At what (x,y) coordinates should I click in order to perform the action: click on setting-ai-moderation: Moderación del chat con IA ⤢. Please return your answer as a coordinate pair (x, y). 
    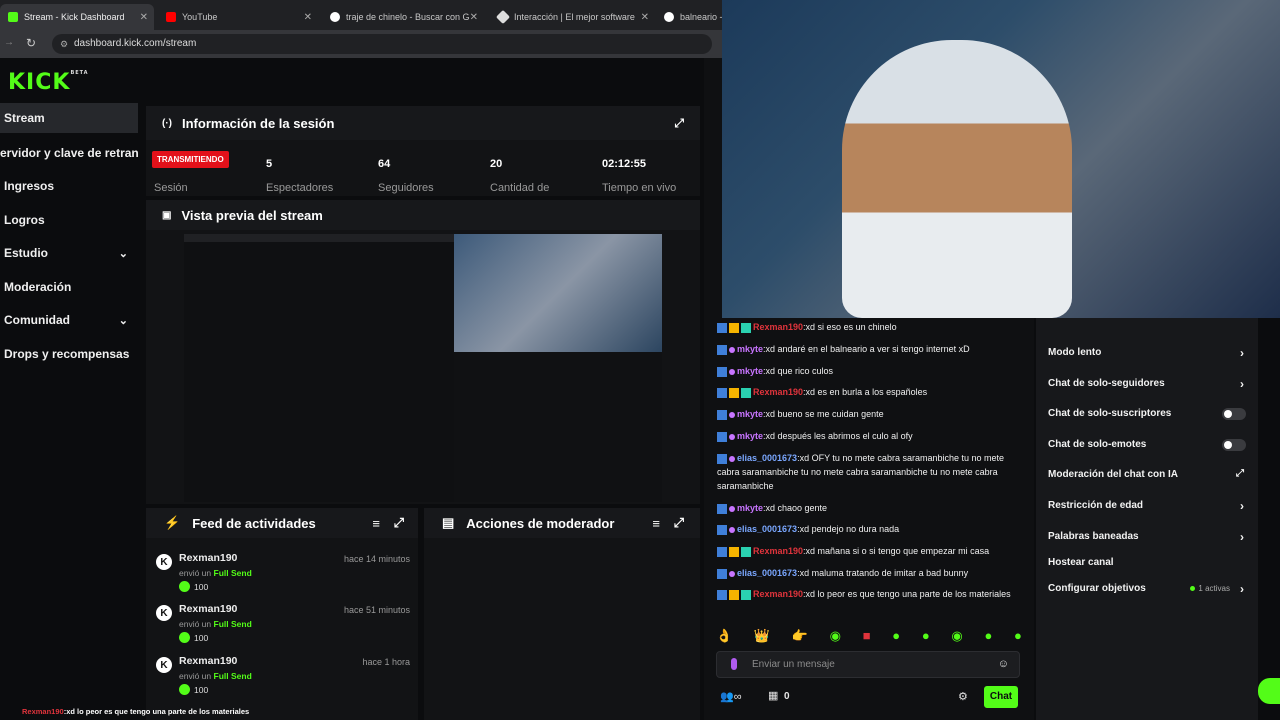
    Looking at the image, I should click on (1148, 474).